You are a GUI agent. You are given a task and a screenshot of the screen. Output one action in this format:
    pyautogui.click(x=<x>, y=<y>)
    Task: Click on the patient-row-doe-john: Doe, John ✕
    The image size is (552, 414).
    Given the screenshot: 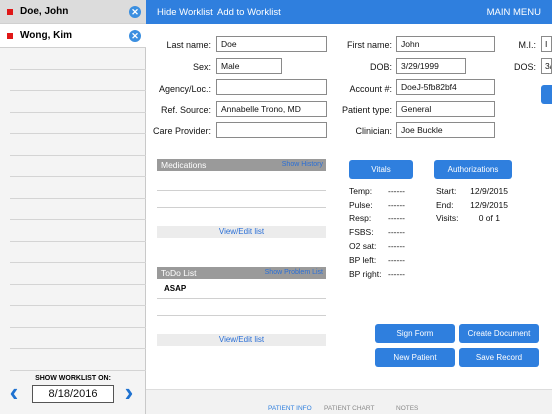 What is the action you would take?
    pyautogui.click(x=73, y=12)
    